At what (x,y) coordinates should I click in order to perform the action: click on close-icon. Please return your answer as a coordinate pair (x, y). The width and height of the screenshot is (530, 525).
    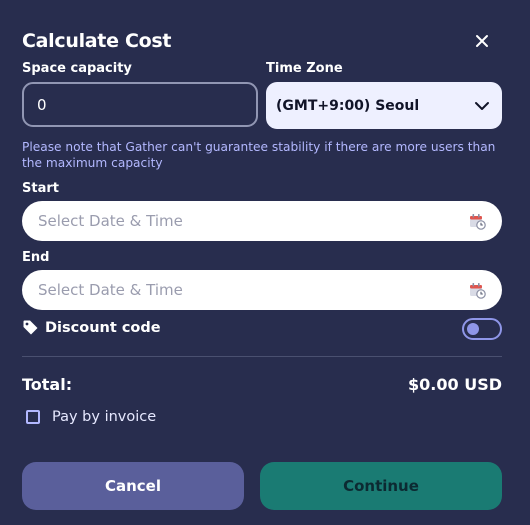
    Looking at the image, I should click on (482, 41).